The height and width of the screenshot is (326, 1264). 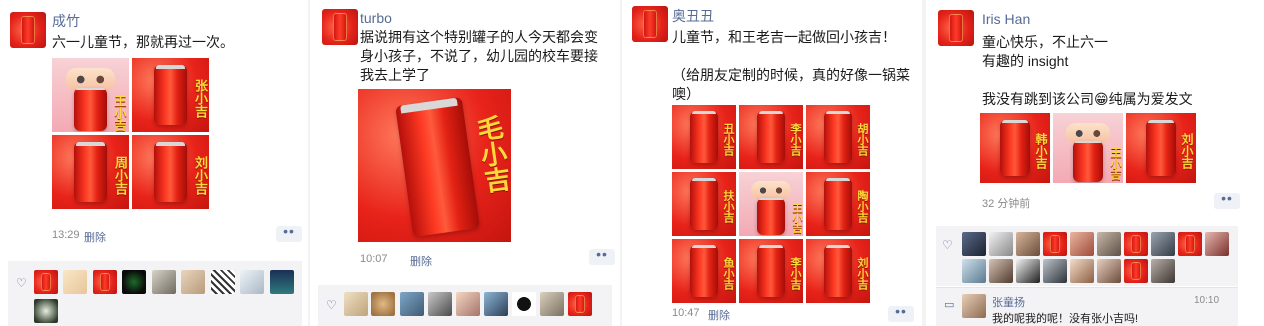 What do you see at coordinates (838, 137) in the screenshot?
I see `image-thumb: 胡小吉` at bounding box center [838, 137].